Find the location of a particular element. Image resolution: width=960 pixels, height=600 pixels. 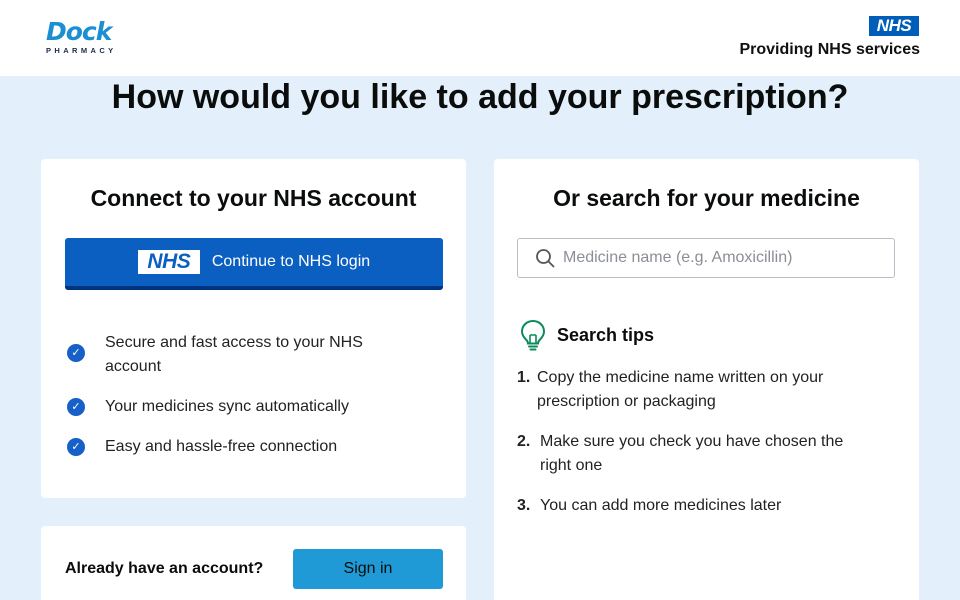

sign-in-button: Sign in is located at coordinates (368, 569).